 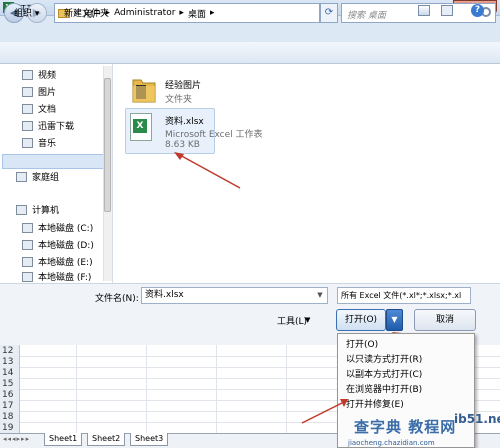 What do you see at coordinates (56, 127) in the screenshot?
I see `nav-item-label: 迅雷下载` at bounding box center [56, 127].